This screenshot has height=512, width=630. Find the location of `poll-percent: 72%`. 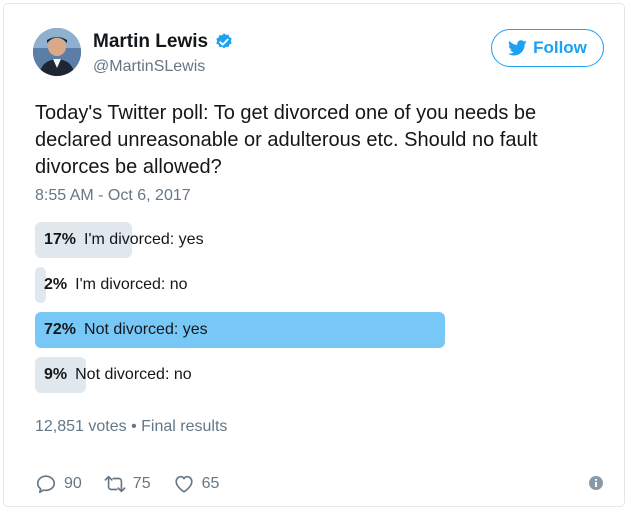

poll-percent: 72% is located at coordinates (60, 329).